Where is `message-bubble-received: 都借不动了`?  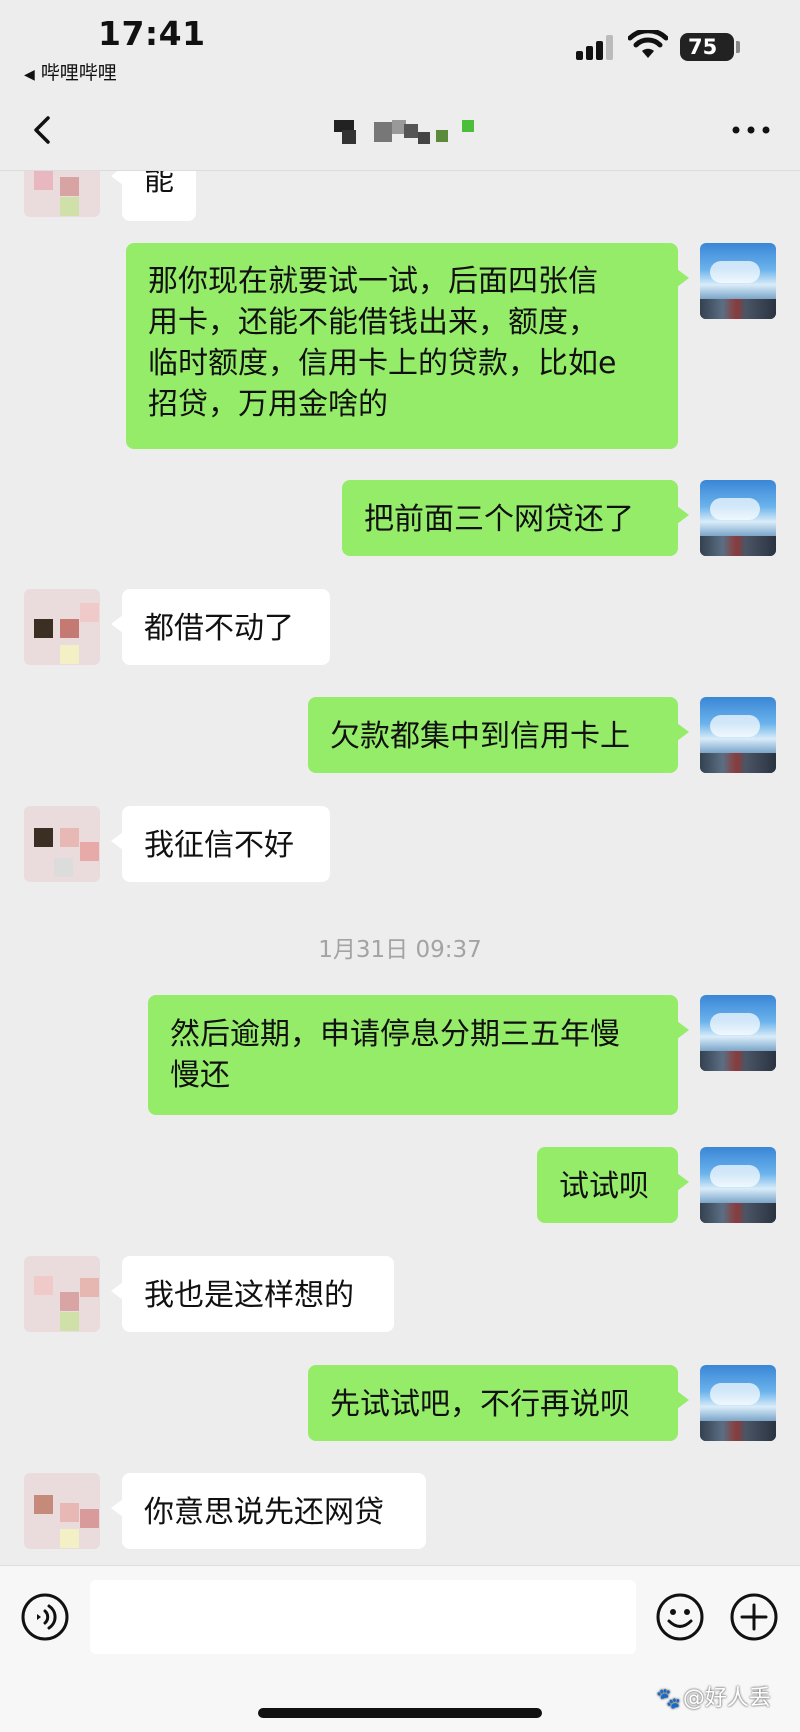
message-bubble-received: 都借不动了 is located at coordinates (220, 627).